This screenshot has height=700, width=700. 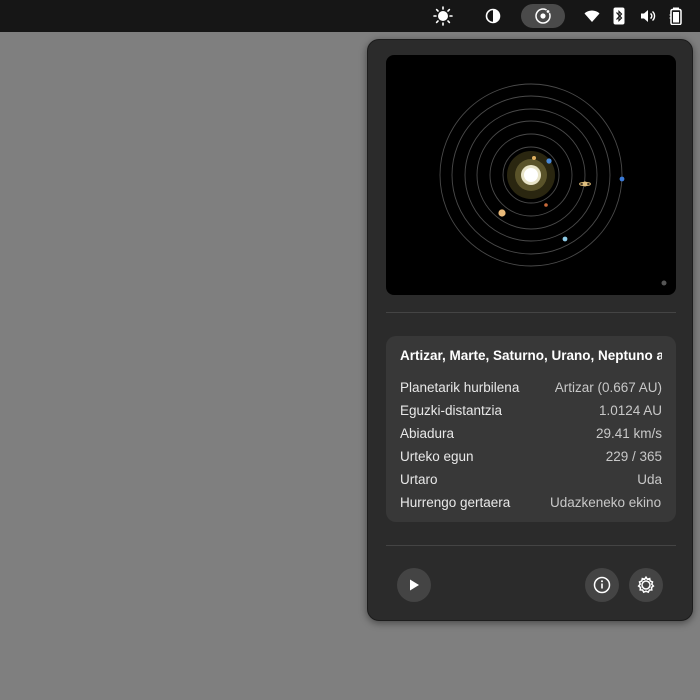 I want to click on settings-icon, so click(x=646, y=585).